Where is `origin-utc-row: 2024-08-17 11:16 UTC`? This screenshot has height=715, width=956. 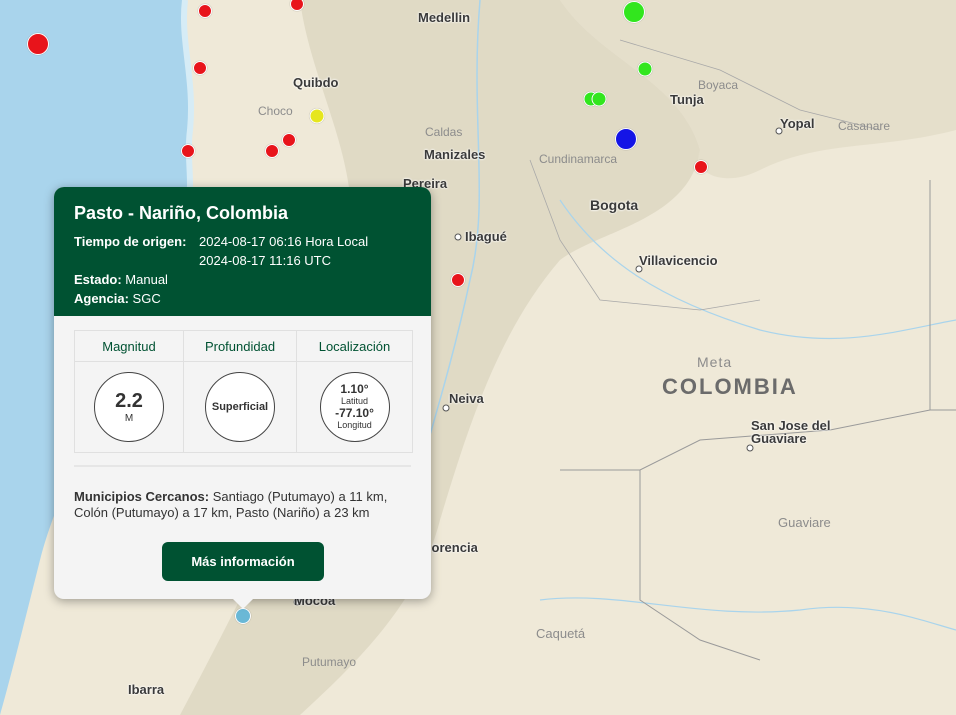 origin-utc-row: 2024-08-17 11:16 UTC is located at coordinates (242, 260).